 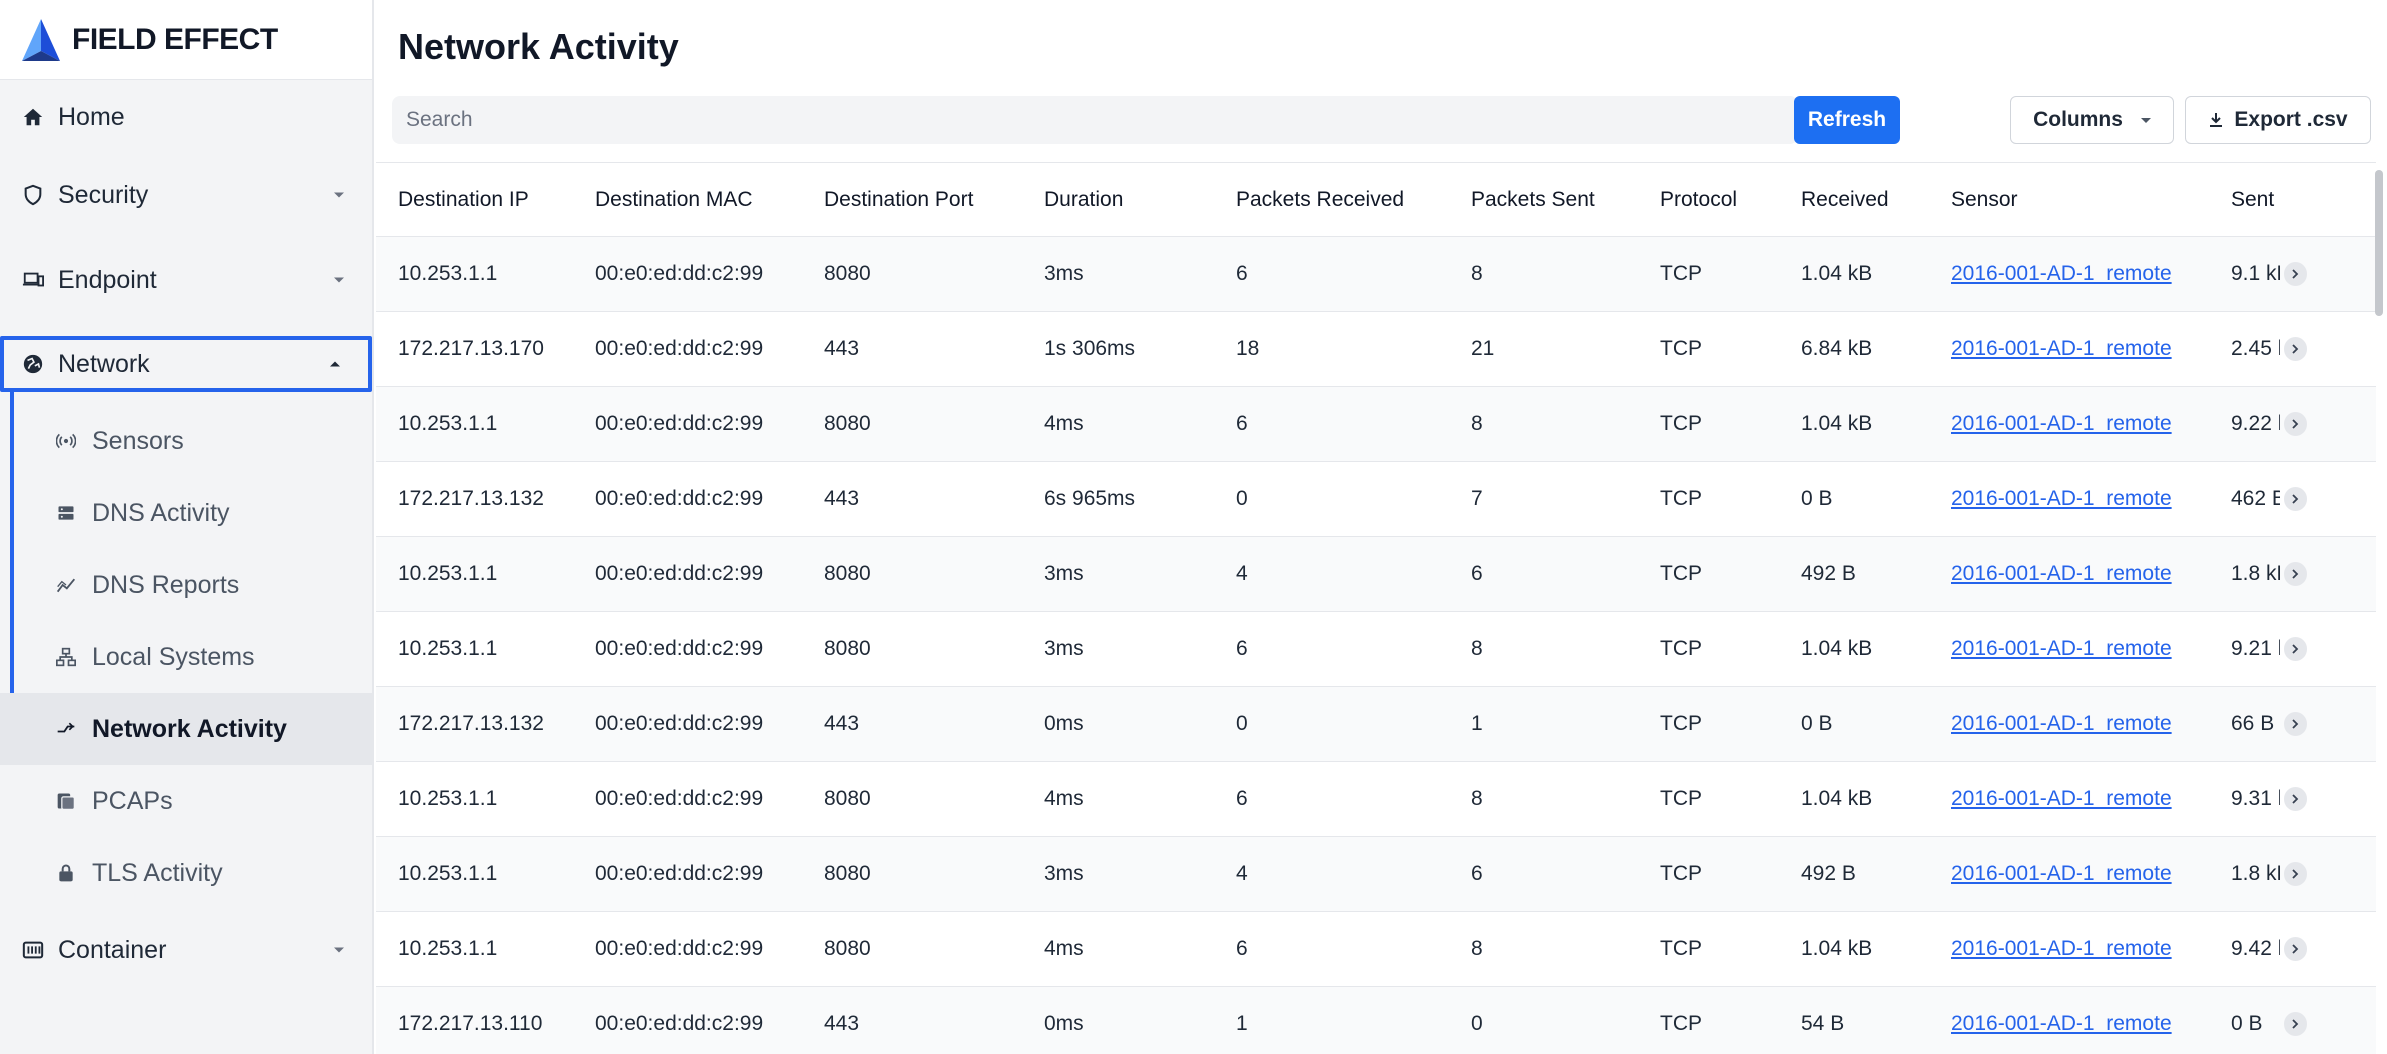 What do you see at coordinates (186, 117) in the screenshot?
I see `sidebar-item-home: Home` at bounding box center [186, 117].